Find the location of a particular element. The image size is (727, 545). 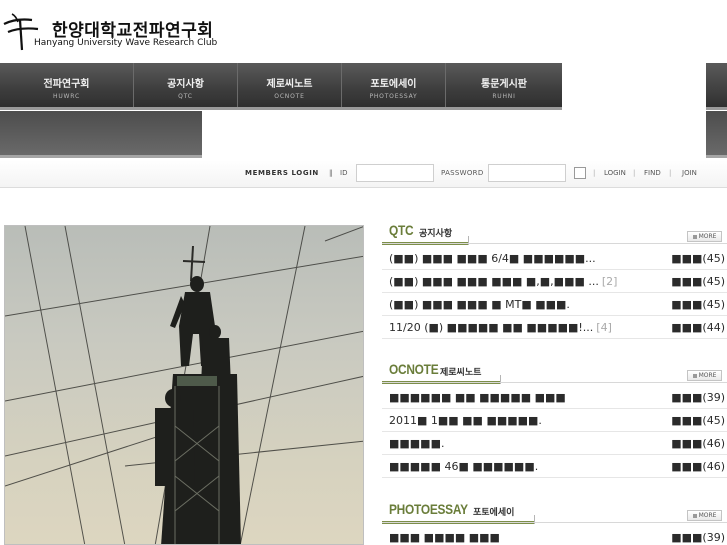

post-title: (■■) ■■■ ■■■ ■ MT■ ■■■. is located at coordinates (481, 304).